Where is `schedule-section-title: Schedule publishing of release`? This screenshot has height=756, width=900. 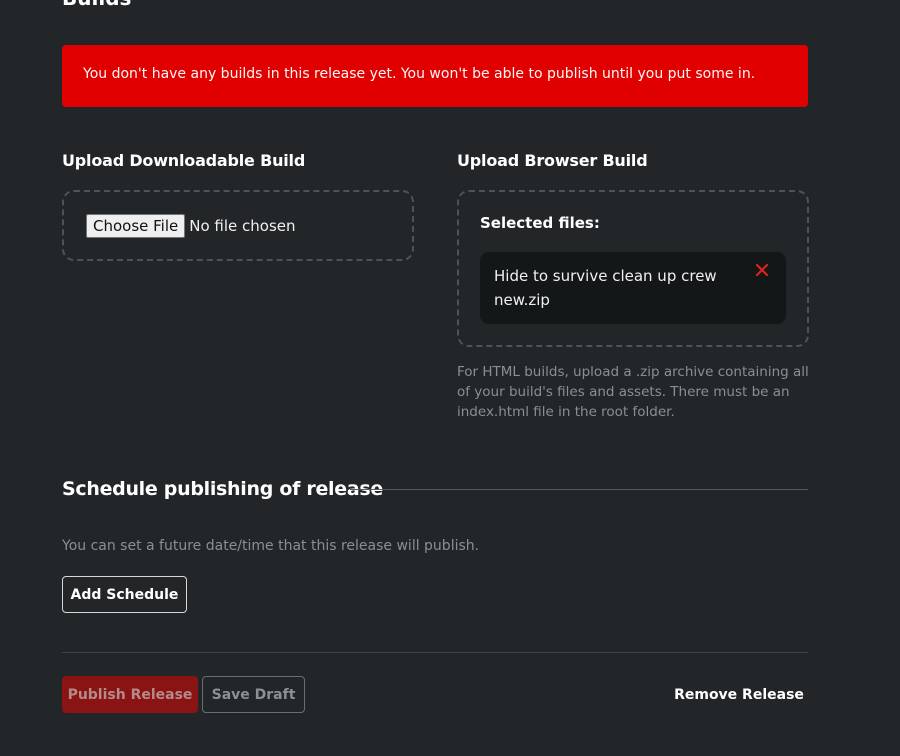
schedule-section-title: Schedule publishing of release is located at coordinates (222, 489).